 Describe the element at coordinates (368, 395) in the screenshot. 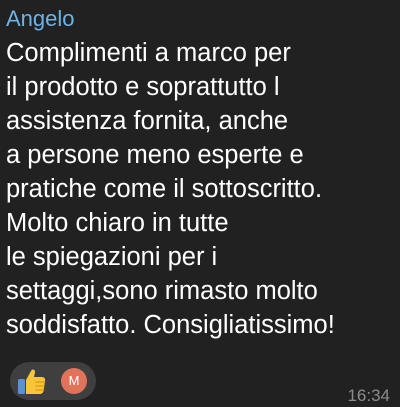

I see `message-timestamp: 16:34` at that location.